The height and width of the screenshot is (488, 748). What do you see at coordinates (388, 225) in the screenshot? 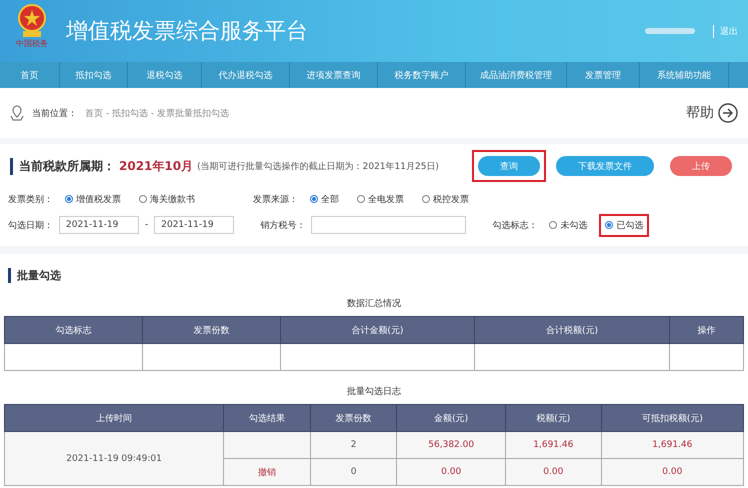
I see `tax-id-field` at bounding box center [388, 225].